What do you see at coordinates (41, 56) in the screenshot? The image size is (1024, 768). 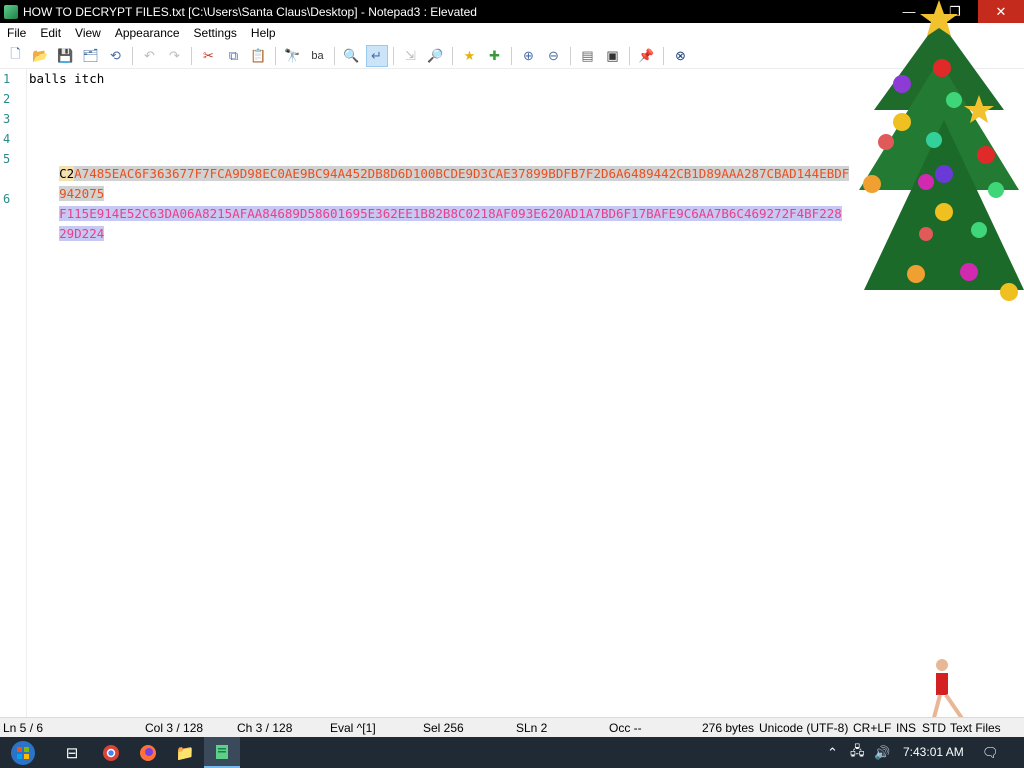 I see `open-folder-icon: 📂` at bounding box center [41, 56].